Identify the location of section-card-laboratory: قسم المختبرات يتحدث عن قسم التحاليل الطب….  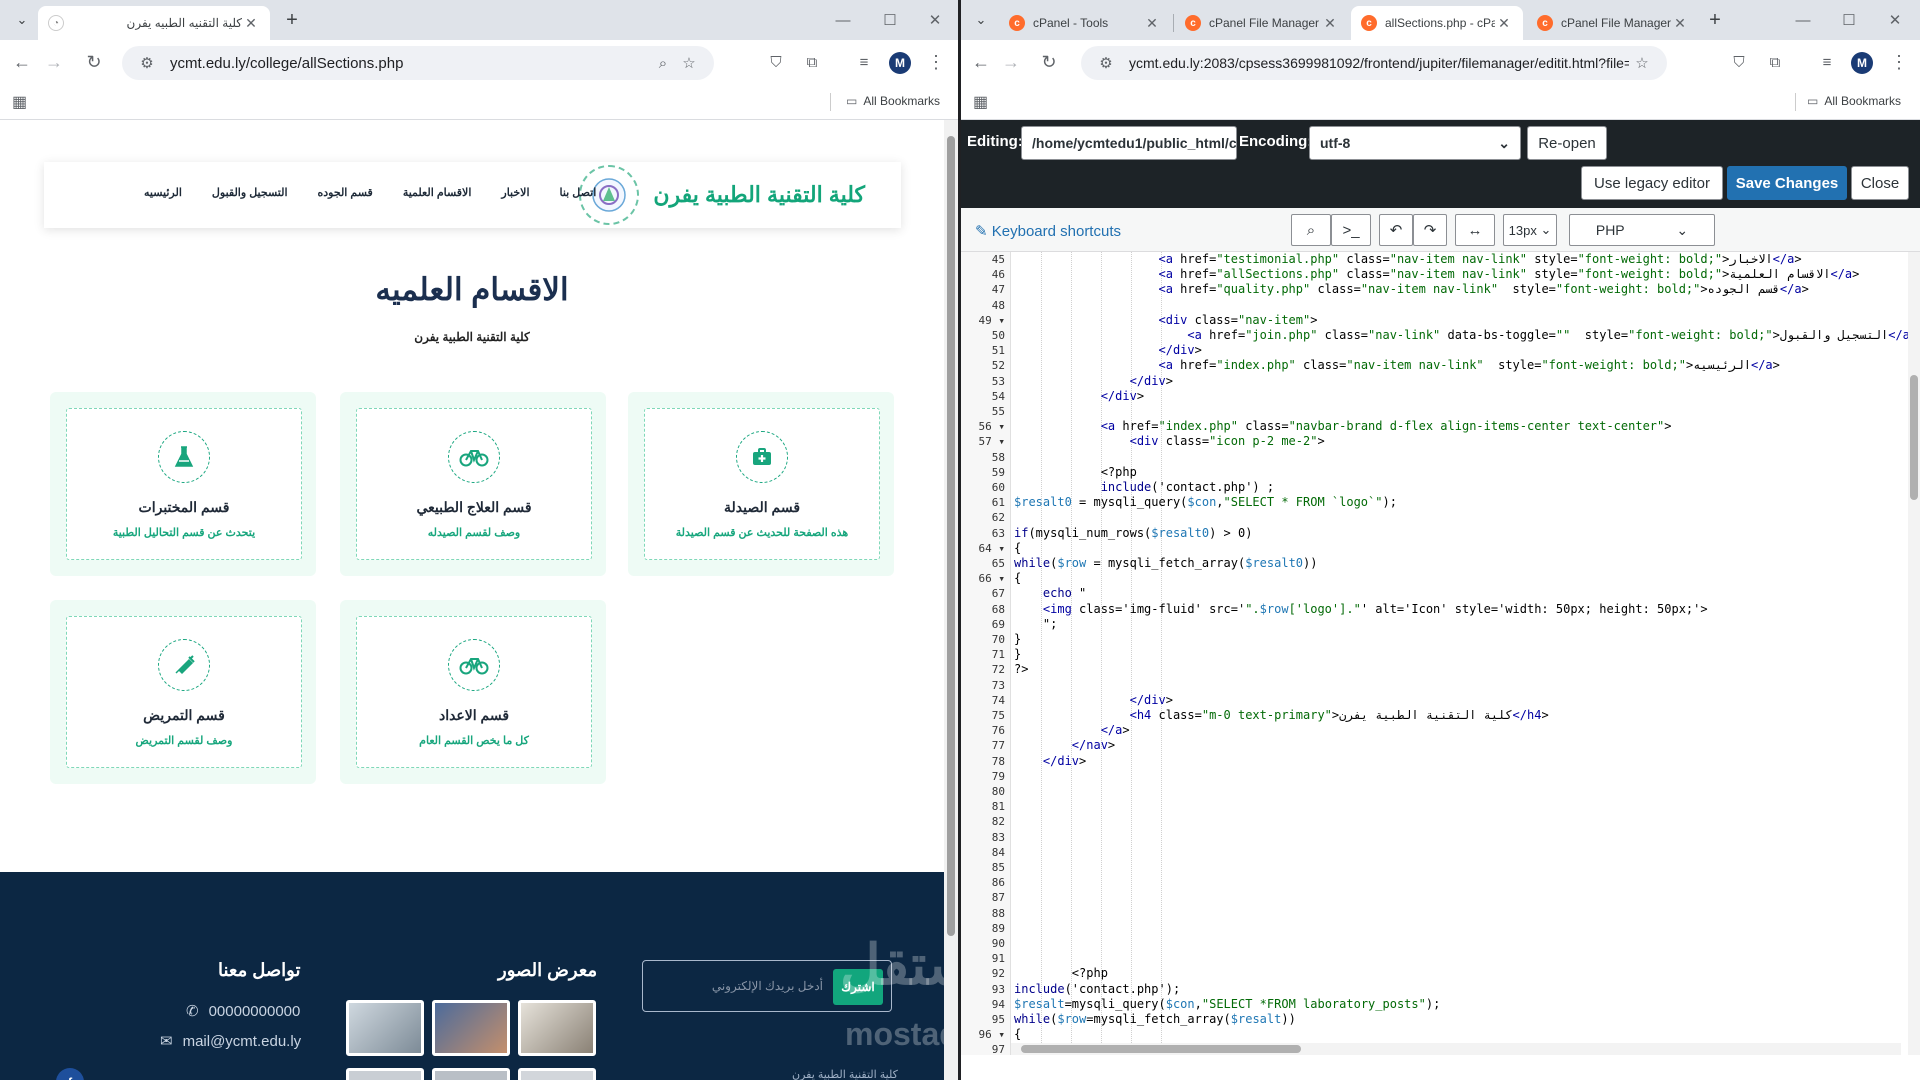
(183, 484).